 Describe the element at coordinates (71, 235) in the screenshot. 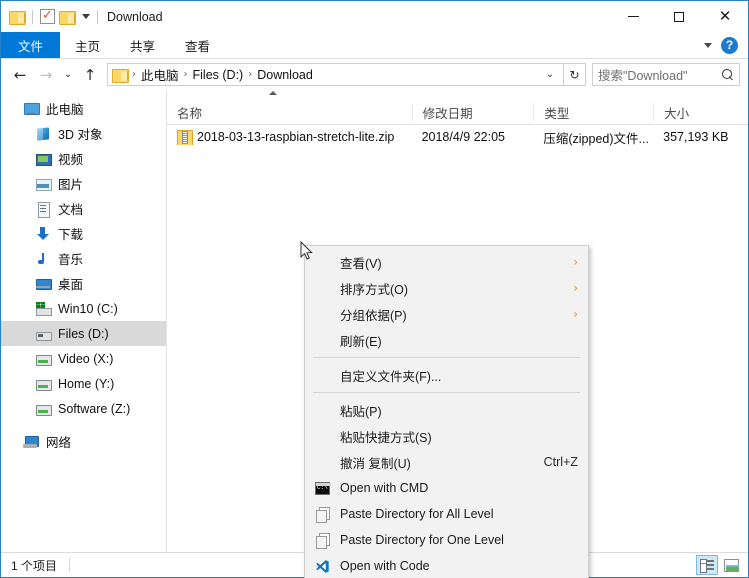

I see `sidebar-item-label: 下载` at that location.